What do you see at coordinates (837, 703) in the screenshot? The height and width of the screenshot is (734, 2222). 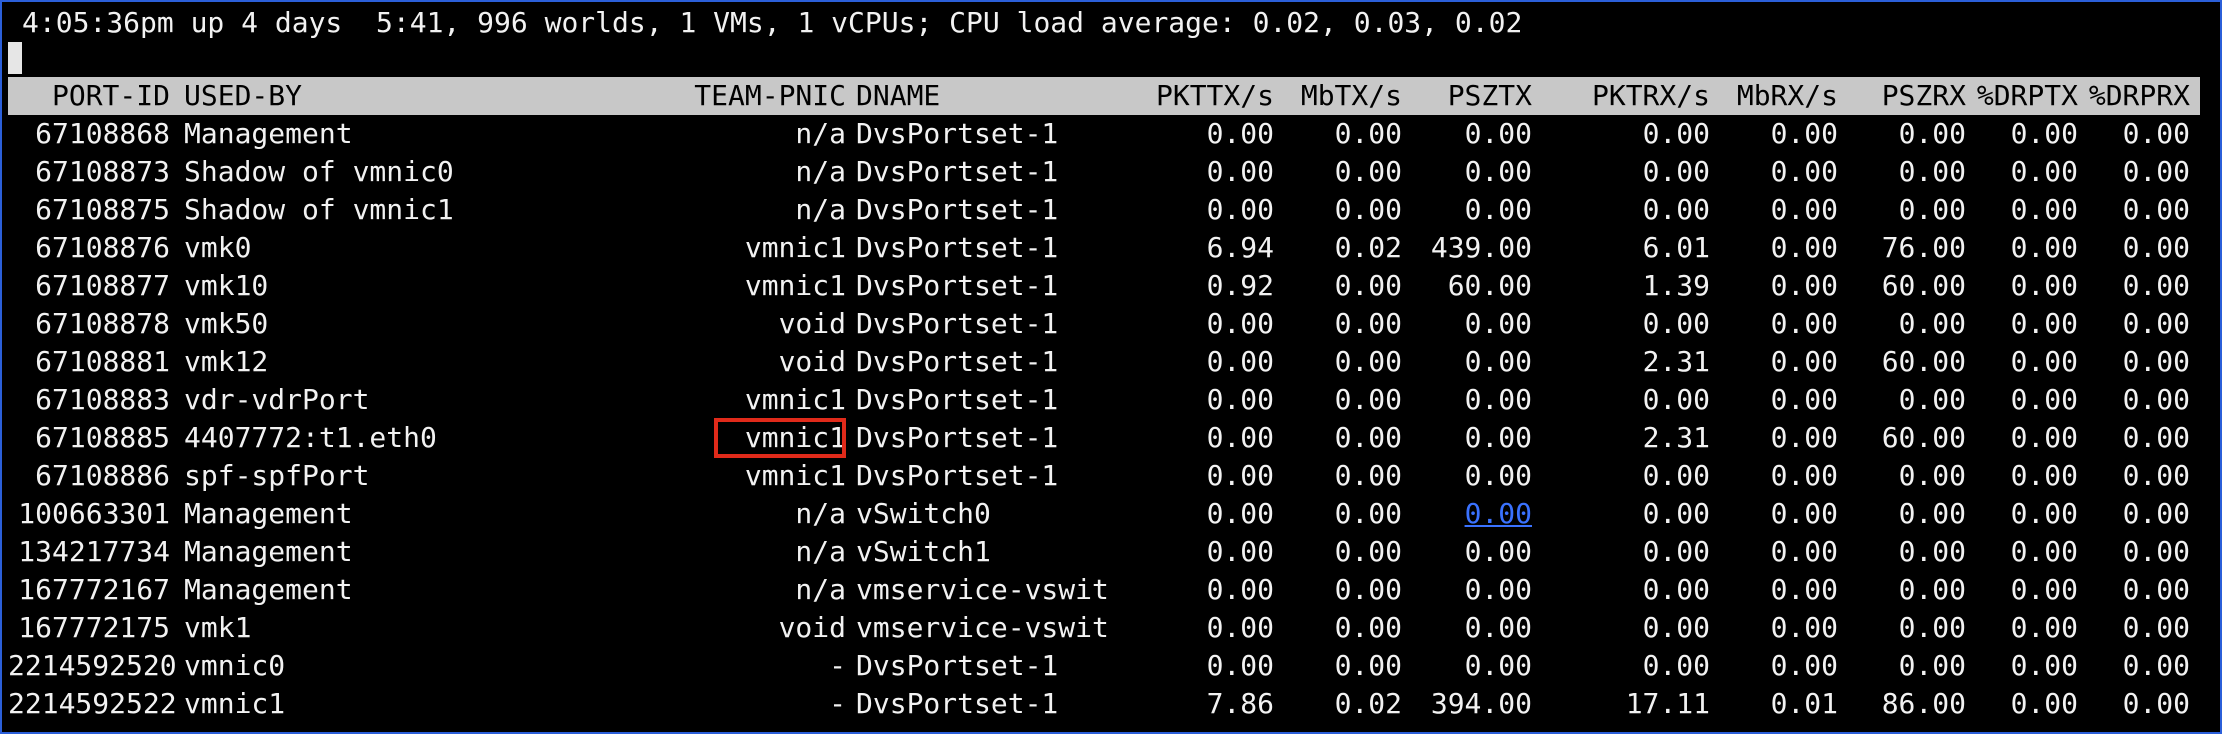 I see `team-pnic-cell: -` at bounding box center [837, 703].